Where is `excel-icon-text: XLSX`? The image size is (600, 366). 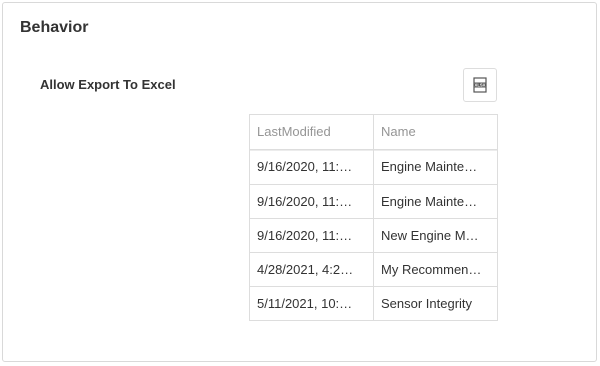 excel-icon-text: XLSX is located at coordinates (480, 85).